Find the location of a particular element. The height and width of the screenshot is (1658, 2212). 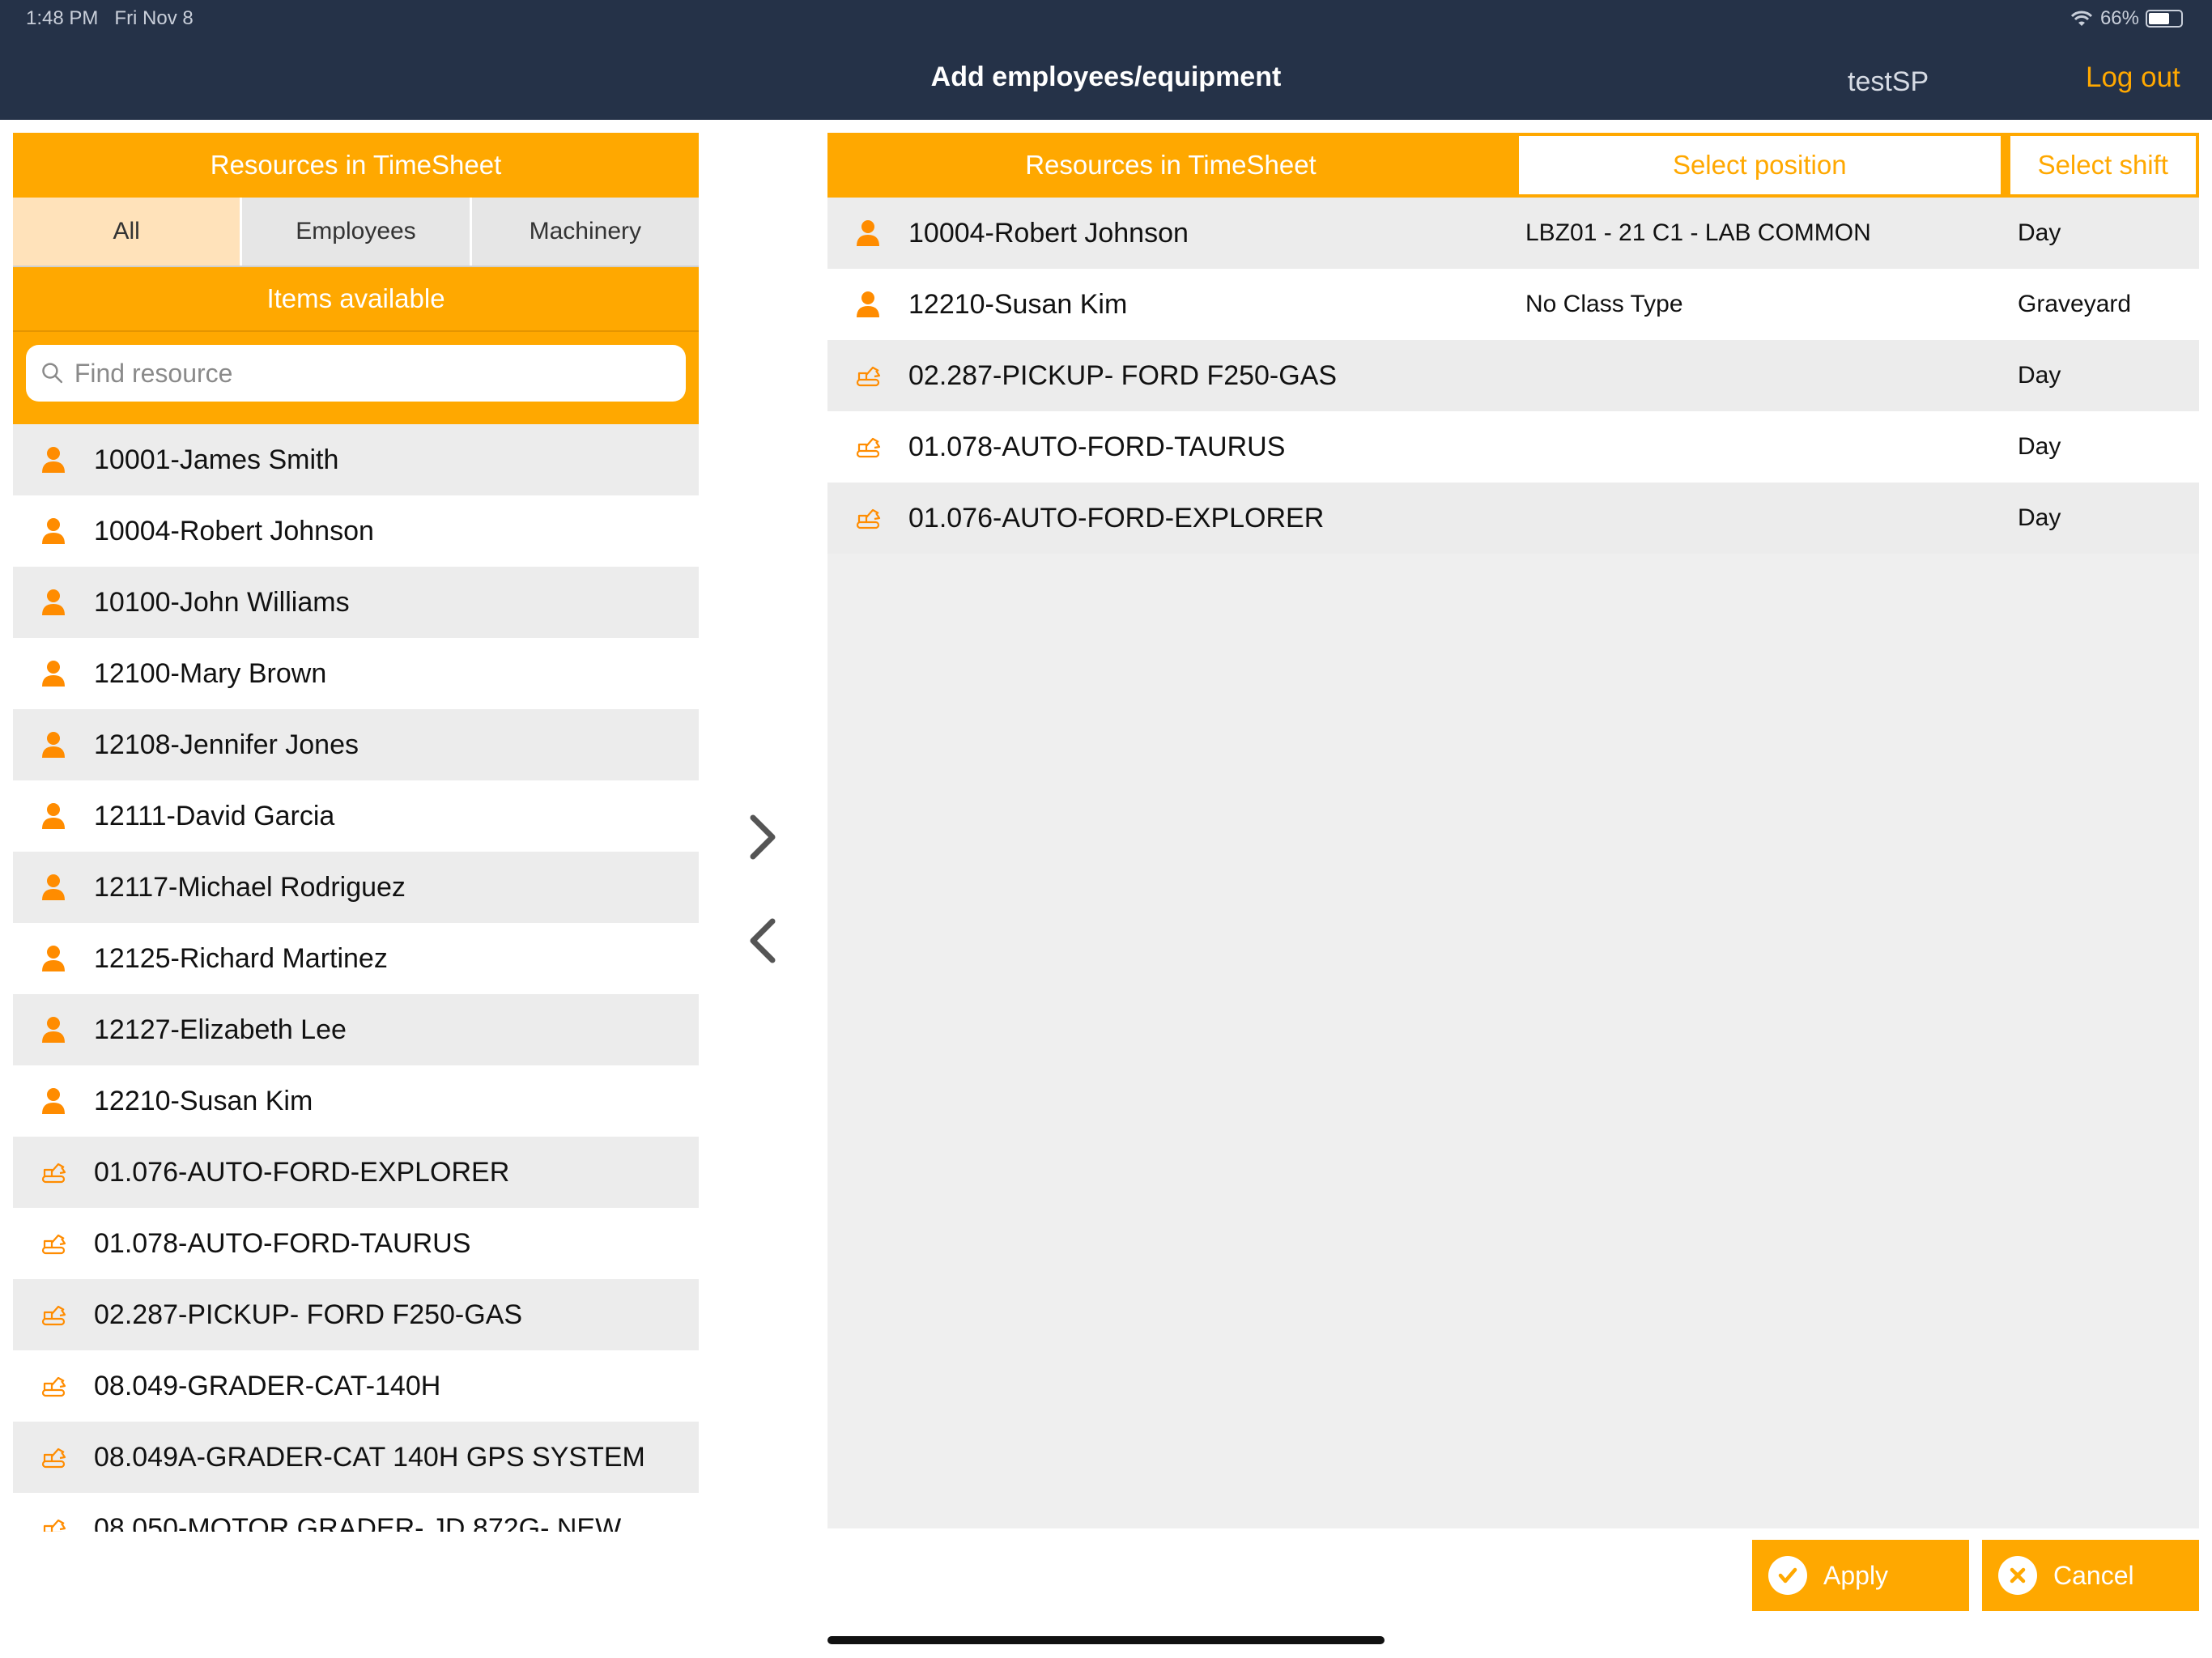

list-item: 12100-Mary Brown is located at coordinates (356, 673).